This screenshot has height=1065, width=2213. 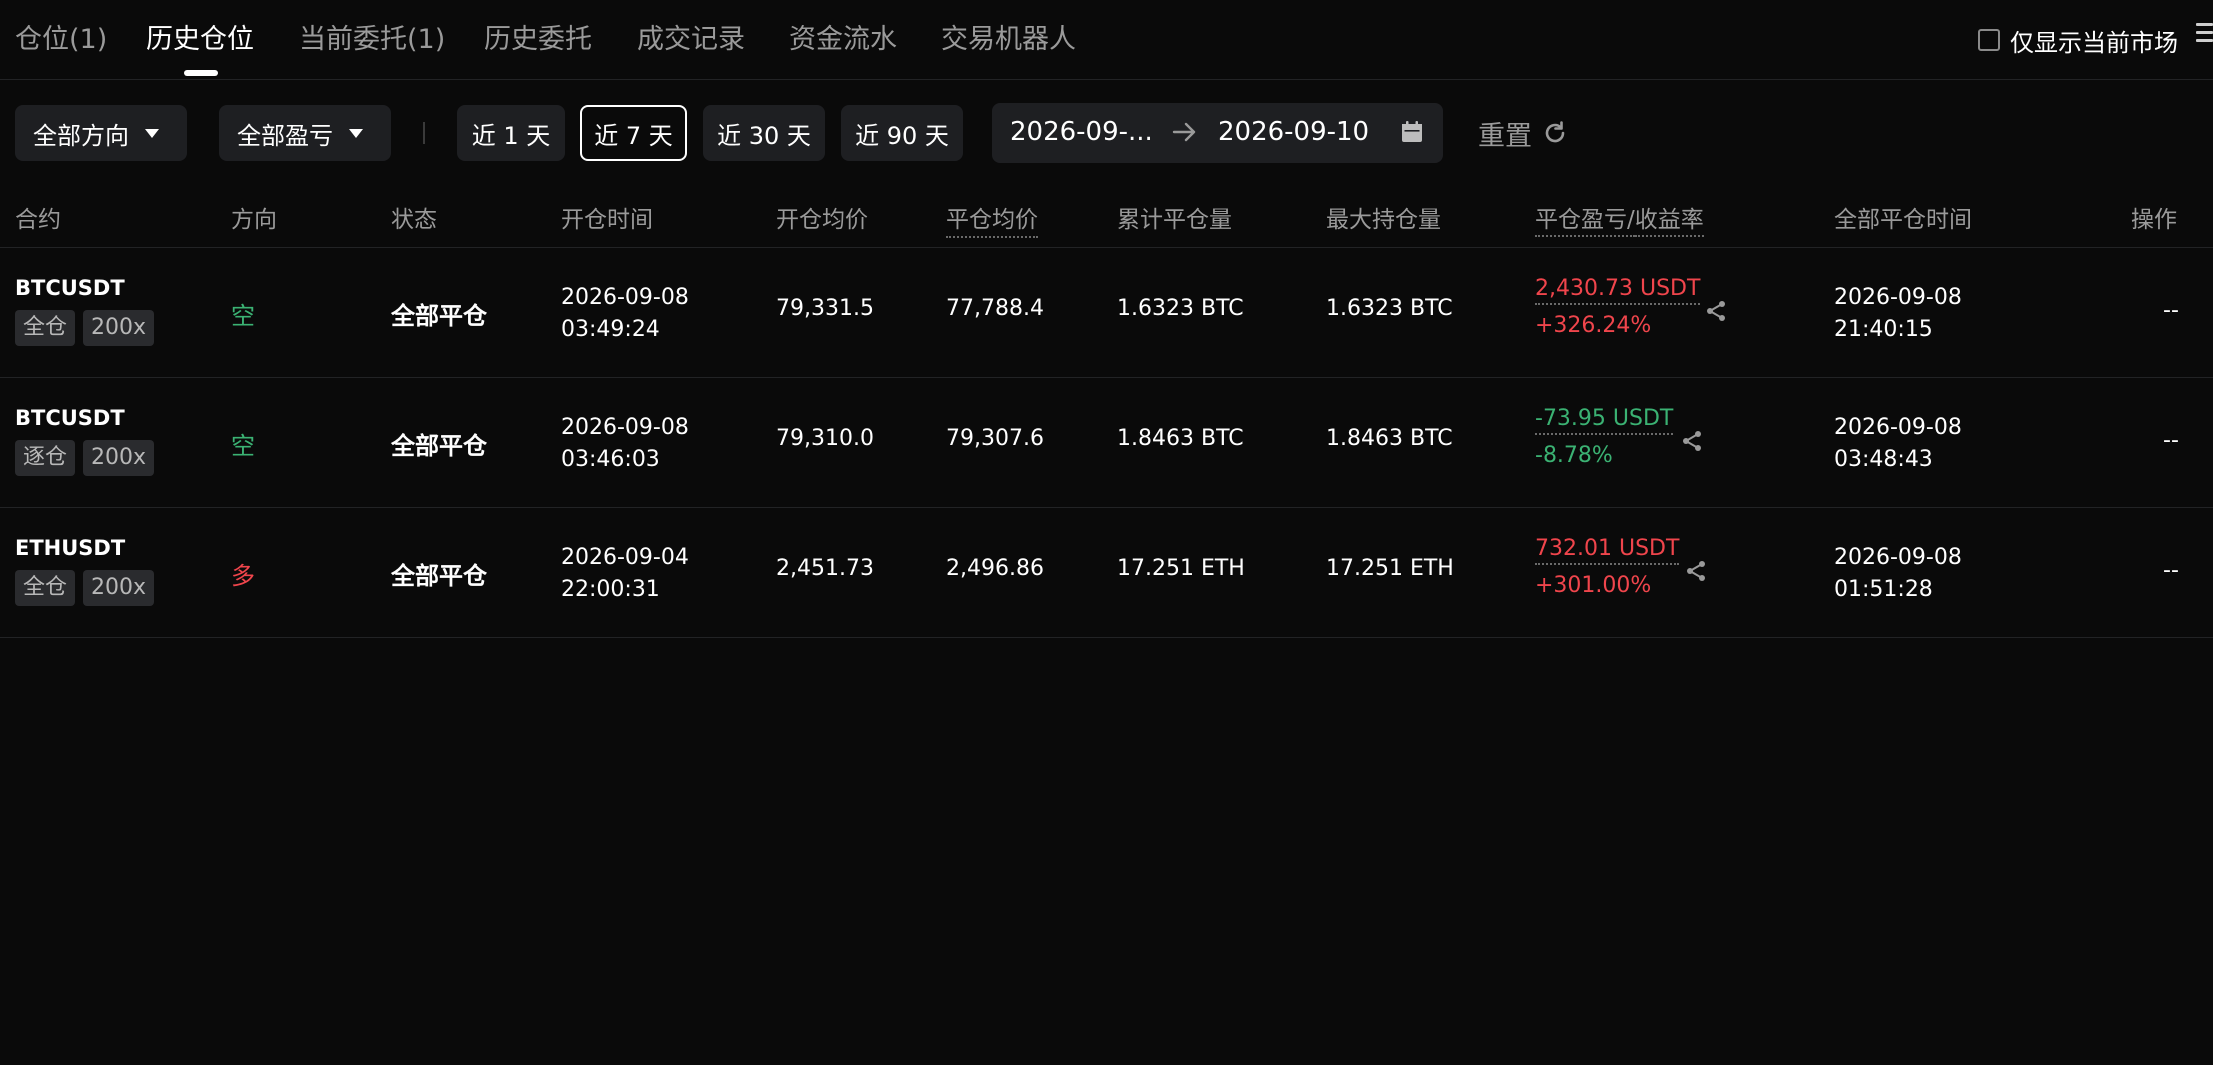 What do you see at coordinates (1389, 438) in the screenshot?
I see `max-position-value: 1.8463 BTC` at bounding box center [1389, 438].